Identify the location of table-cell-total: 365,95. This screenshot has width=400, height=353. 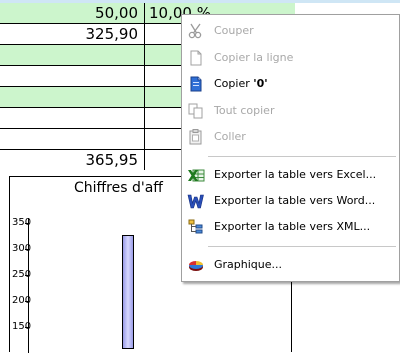
(72, 160).